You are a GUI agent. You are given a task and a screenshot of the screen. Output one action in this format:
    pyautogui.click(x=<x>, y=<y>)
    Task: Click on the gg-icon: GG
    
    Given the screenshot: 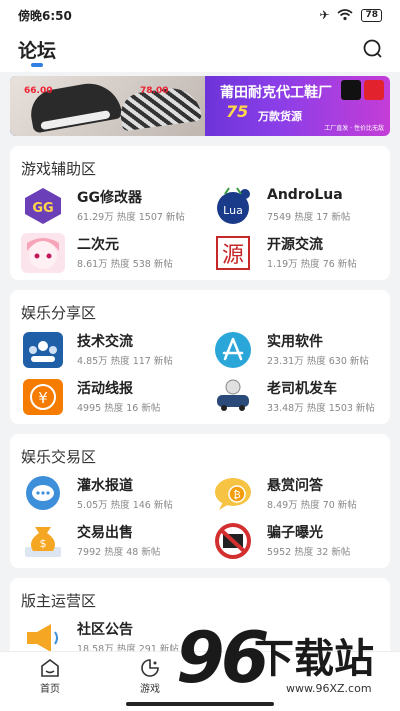 What is the action you would take?
    pyautogui.click(x=43, y=206)
    